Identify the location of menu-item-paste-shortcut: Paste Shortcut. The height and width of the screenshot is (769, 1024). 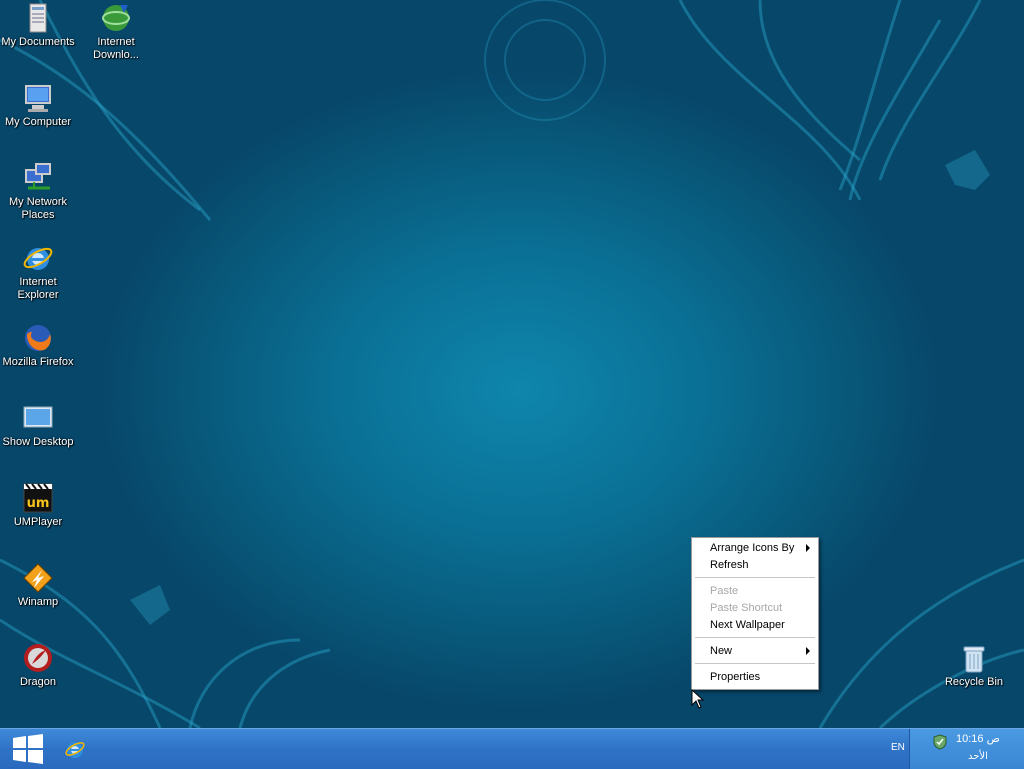
(755, 608).